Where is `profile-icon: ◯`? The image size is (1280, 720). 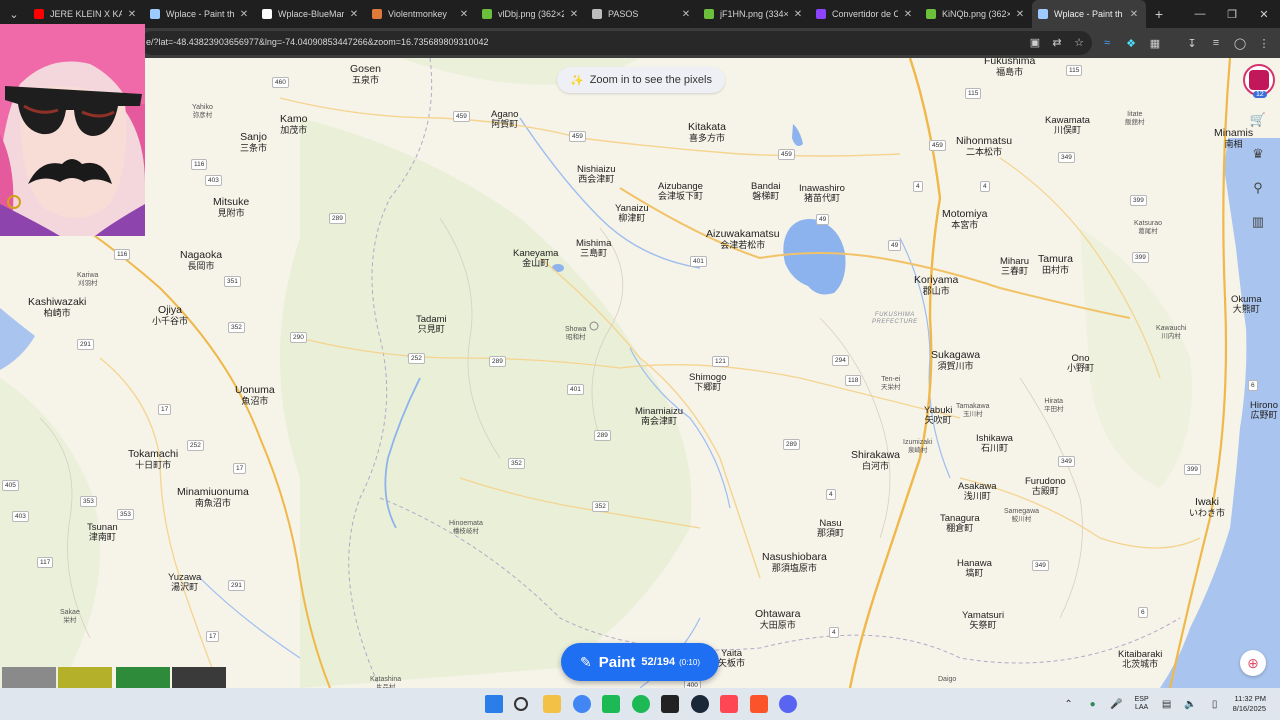
profile-icon: ◯ is located at coordinates (1240, 43).